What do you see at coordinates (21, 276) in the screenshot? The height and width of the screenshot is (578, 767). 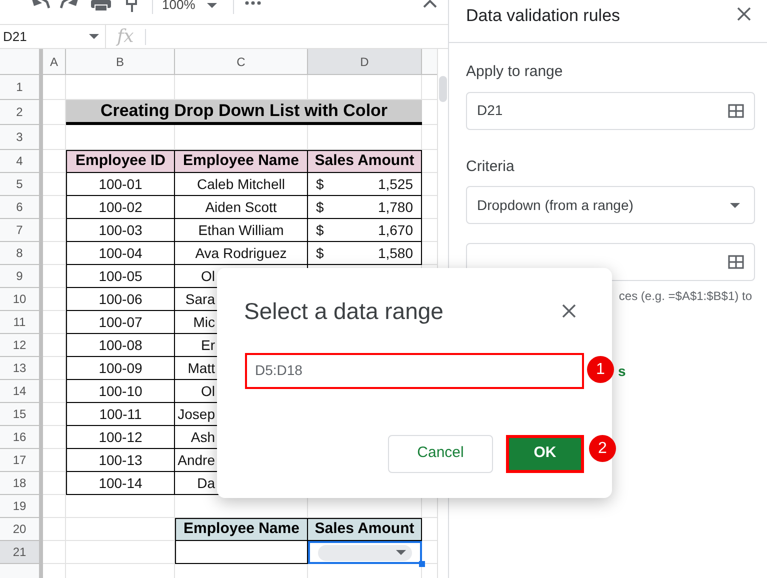 I see `row-header: 9` at bounding box center [21, 276].